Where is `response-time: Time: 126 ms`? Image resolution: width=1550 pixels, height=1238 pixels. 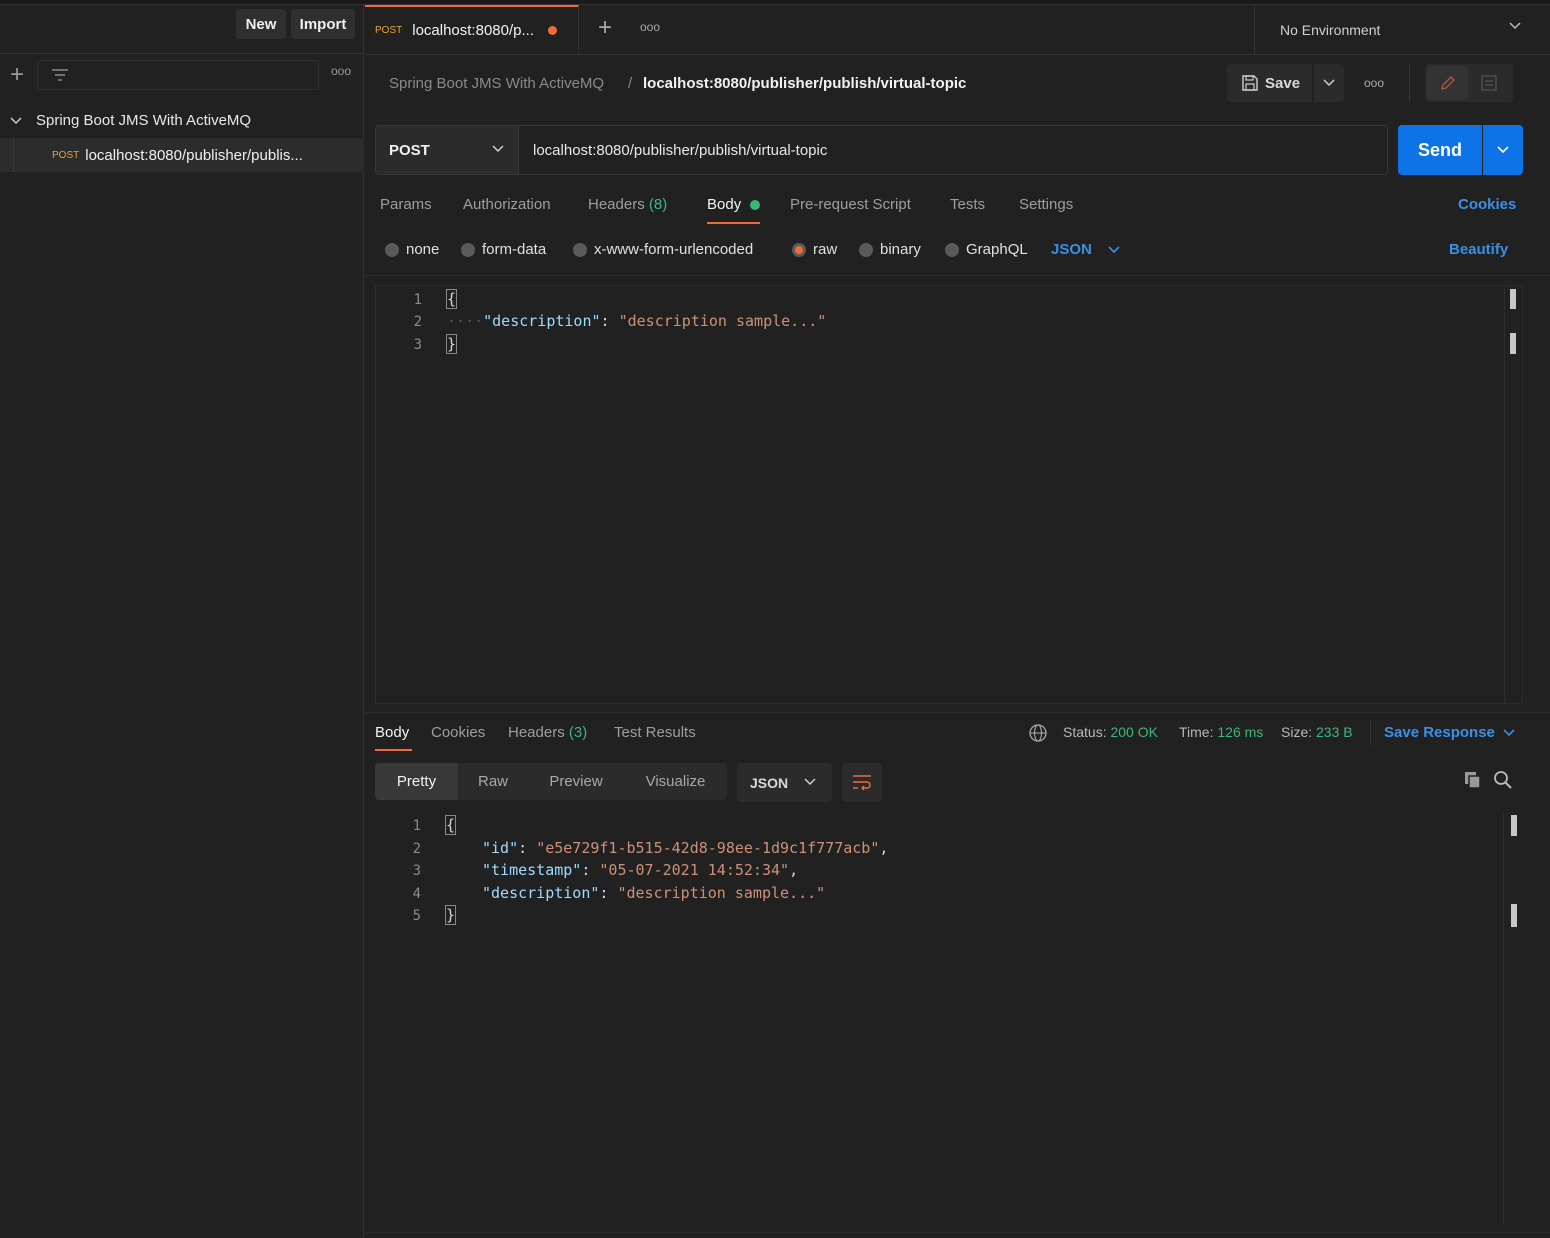 response-time: Time: 126 ms is located at coordinates (1221, 732).